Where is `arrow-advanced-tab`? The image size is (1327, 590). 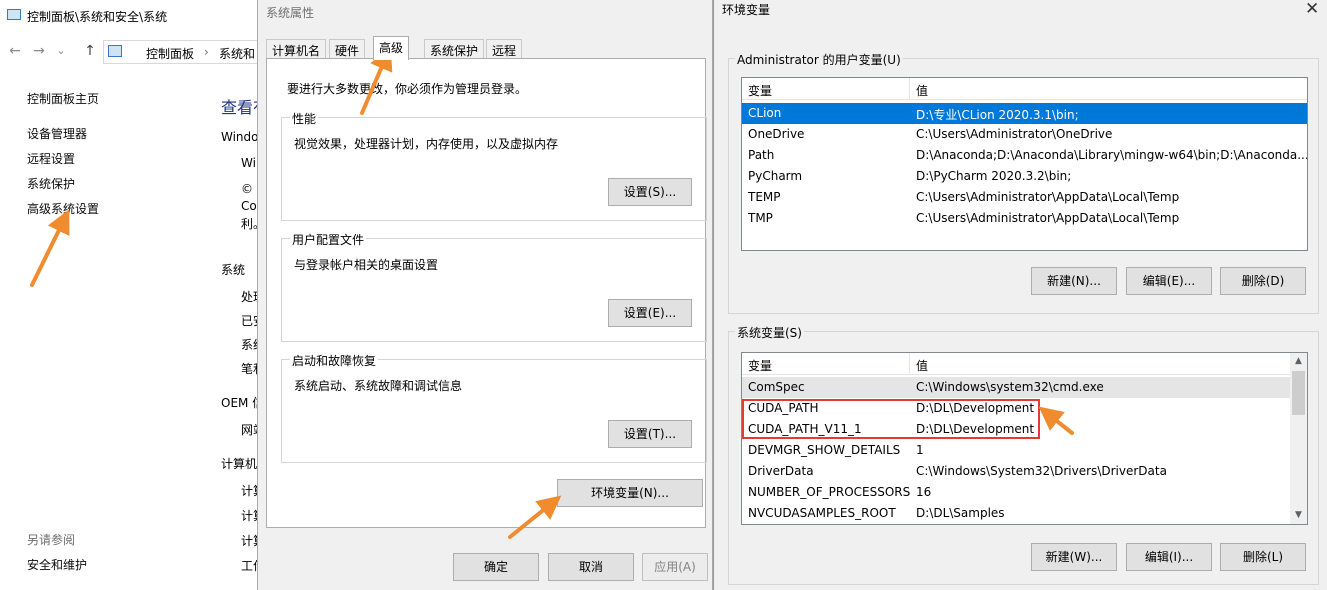
arrow-advanced-tab is located at coordinates (376, 80).